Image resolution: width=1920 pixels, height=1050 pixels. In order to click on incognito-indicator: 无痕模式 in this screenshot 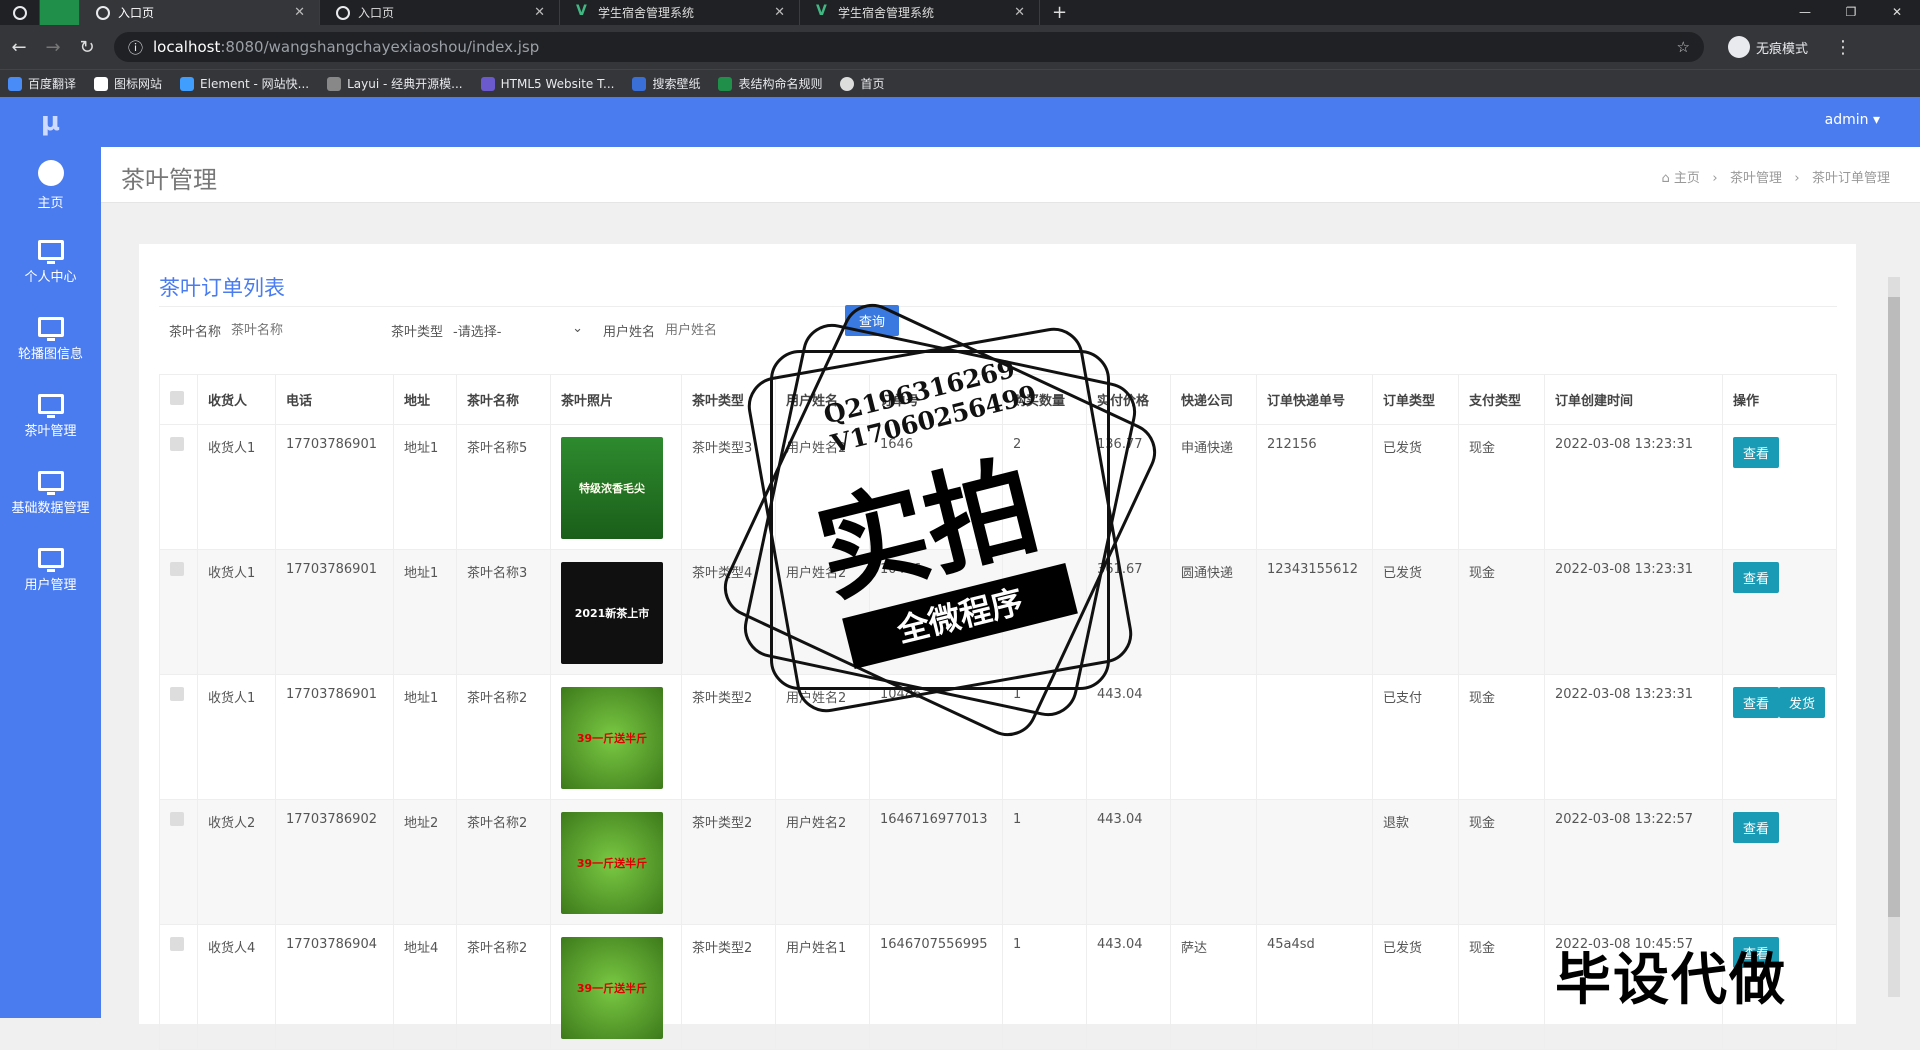, I will do `click(1768, 47)`.